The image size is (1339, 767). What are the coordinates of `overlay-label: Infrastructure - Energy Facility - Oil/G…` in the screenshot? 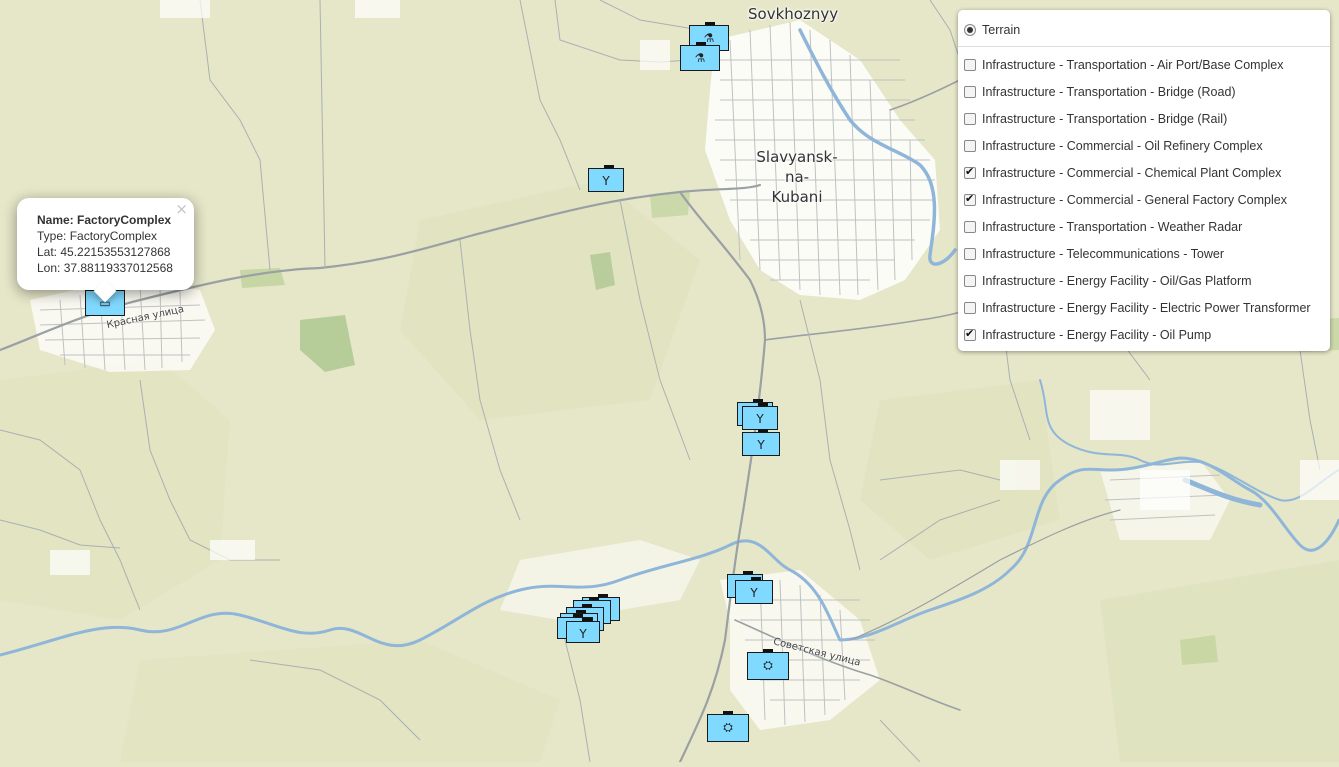 It's located at (1117, 280).